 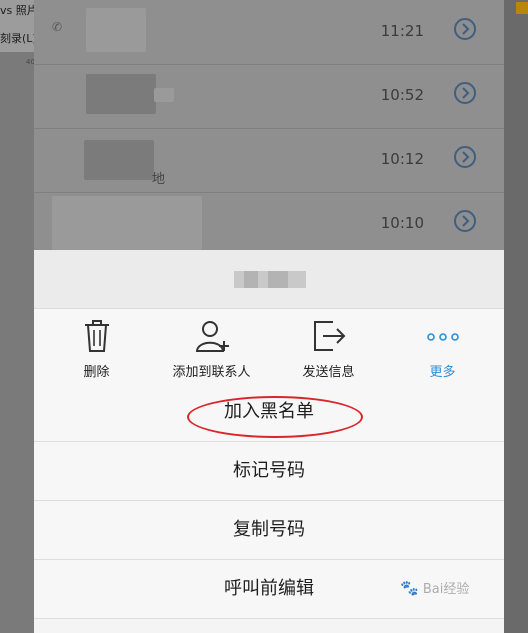 What do you see at coordinates (211, 336) in the screenshot?
I see `add-contact-icon` at bounding box center [211, 336].